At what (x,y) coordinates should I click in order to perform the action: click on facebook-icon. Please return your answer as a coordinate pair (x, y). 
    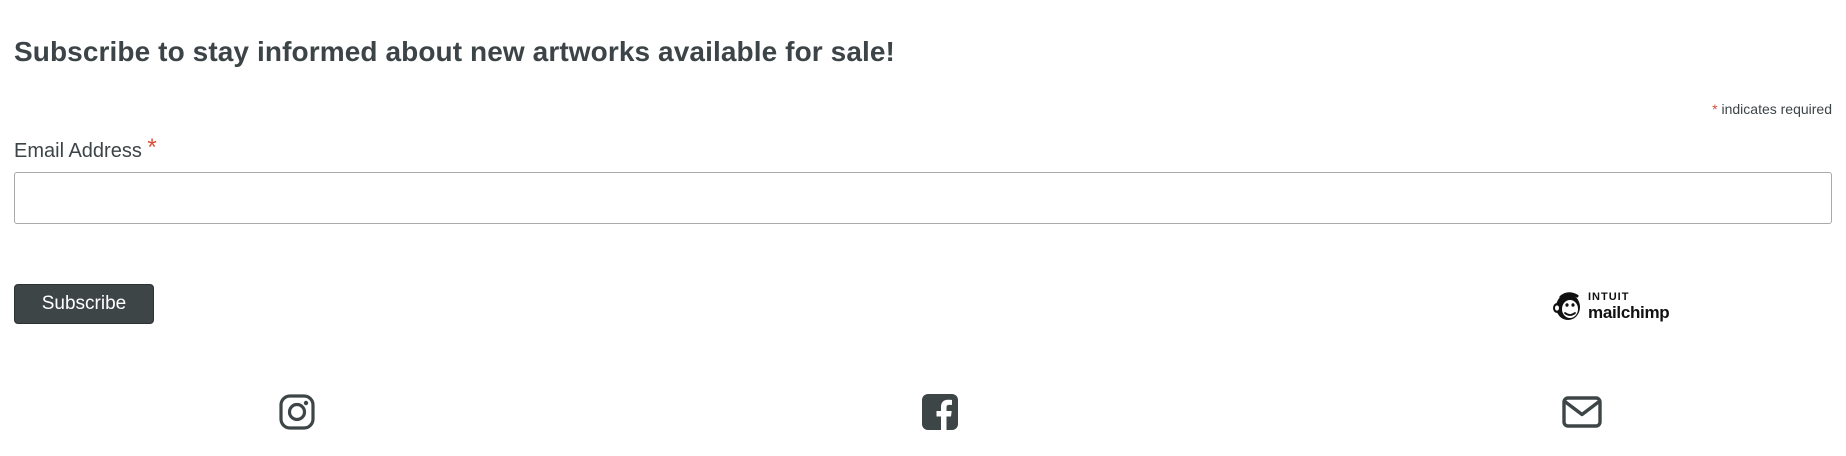
    Looking at the image, I should click on (940, 412).